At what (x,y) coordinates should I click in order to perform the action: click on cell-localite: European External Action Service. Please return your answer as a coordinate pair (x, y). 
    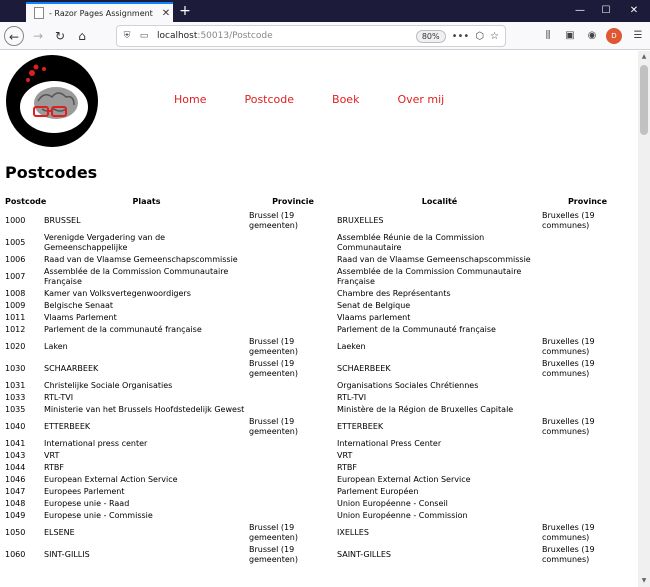
    Looking at the image, I should click on (404, 479).